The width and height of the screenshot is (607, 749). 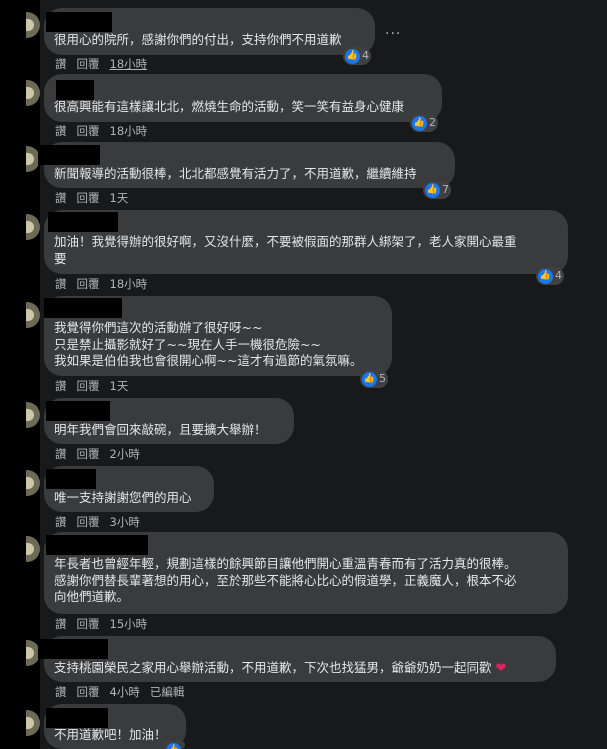 What do you see at coordinates (125, 692) in the screenshot?
I see `timestamp: 4小時` at bounding box center [125, 692].